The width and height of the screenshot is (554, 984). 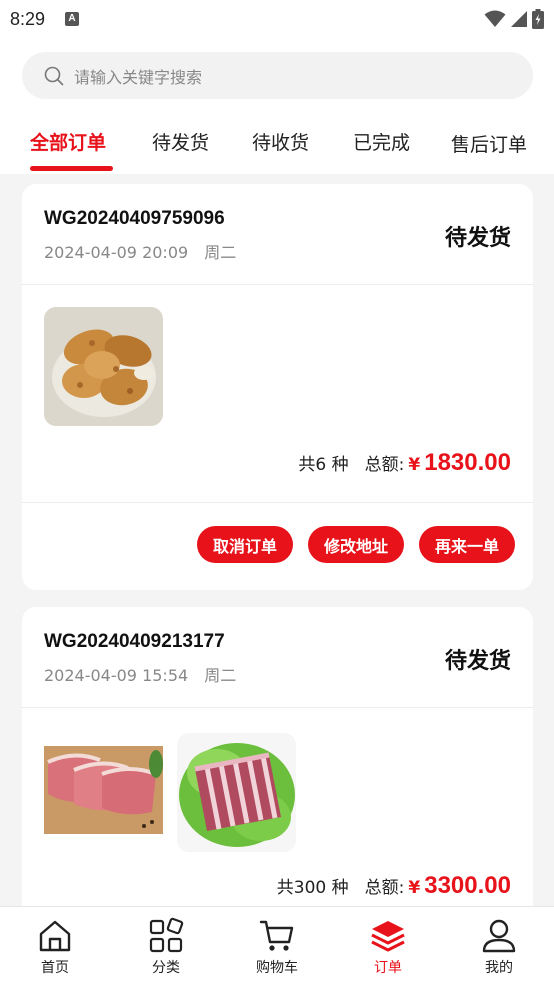 What do you see at coordinates (276, 935) in the screenshot?
I see `cart-icon` at bounding box center [276, 935].